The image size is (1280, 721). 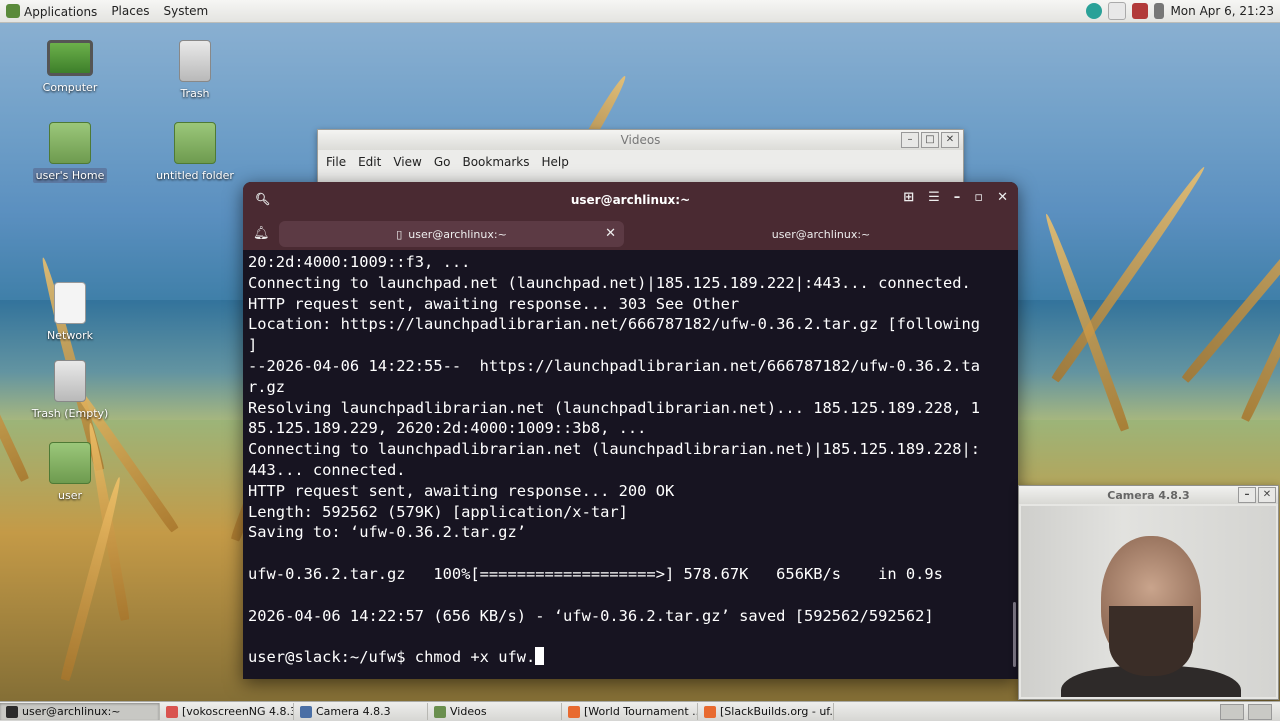 I want to click on tab-1-label: user@archlinux:~, so click(x=457, y=234).